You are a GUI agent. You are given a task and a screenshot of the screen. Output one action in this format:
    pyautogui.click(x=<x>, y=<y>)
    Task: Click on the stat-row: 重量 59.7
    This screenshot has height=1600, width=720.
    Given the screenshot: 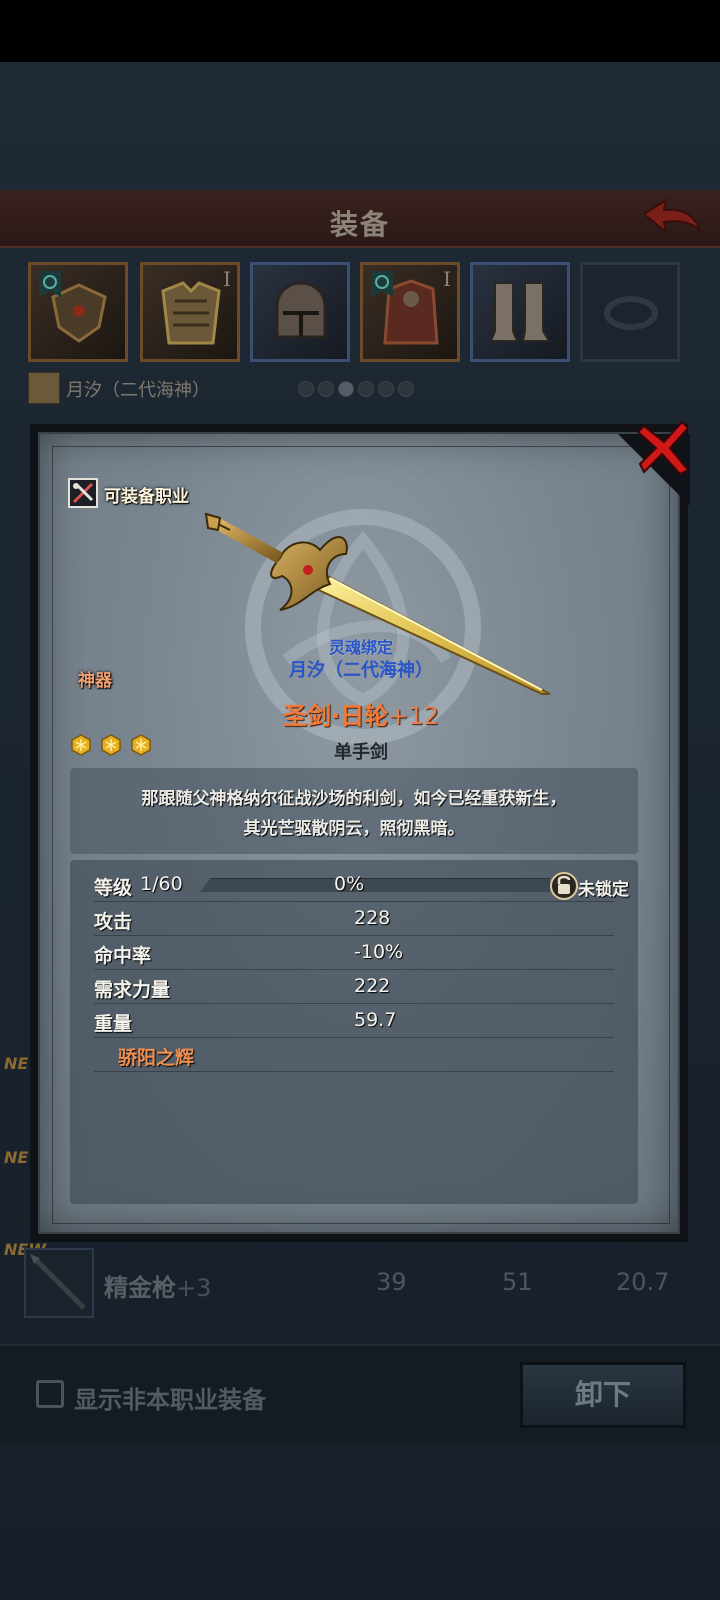 What is the action you would take?
    pyautogui.click(x=354, y=1021)
    